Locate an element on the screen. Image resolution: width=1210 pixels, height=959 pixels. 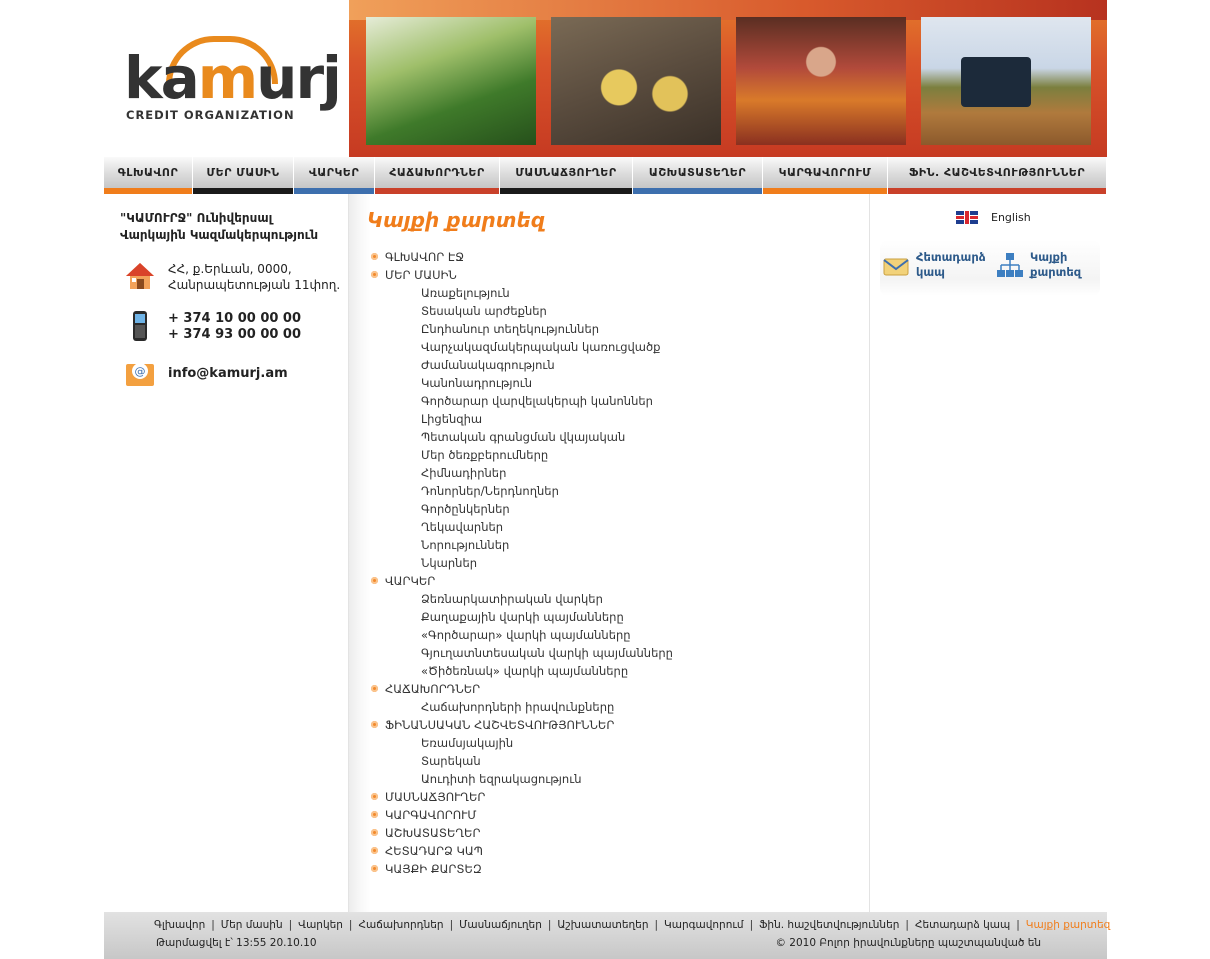
sitemap-page-link: Դոնորներ/Ներդնողներ is located at coordinates (611, 491).